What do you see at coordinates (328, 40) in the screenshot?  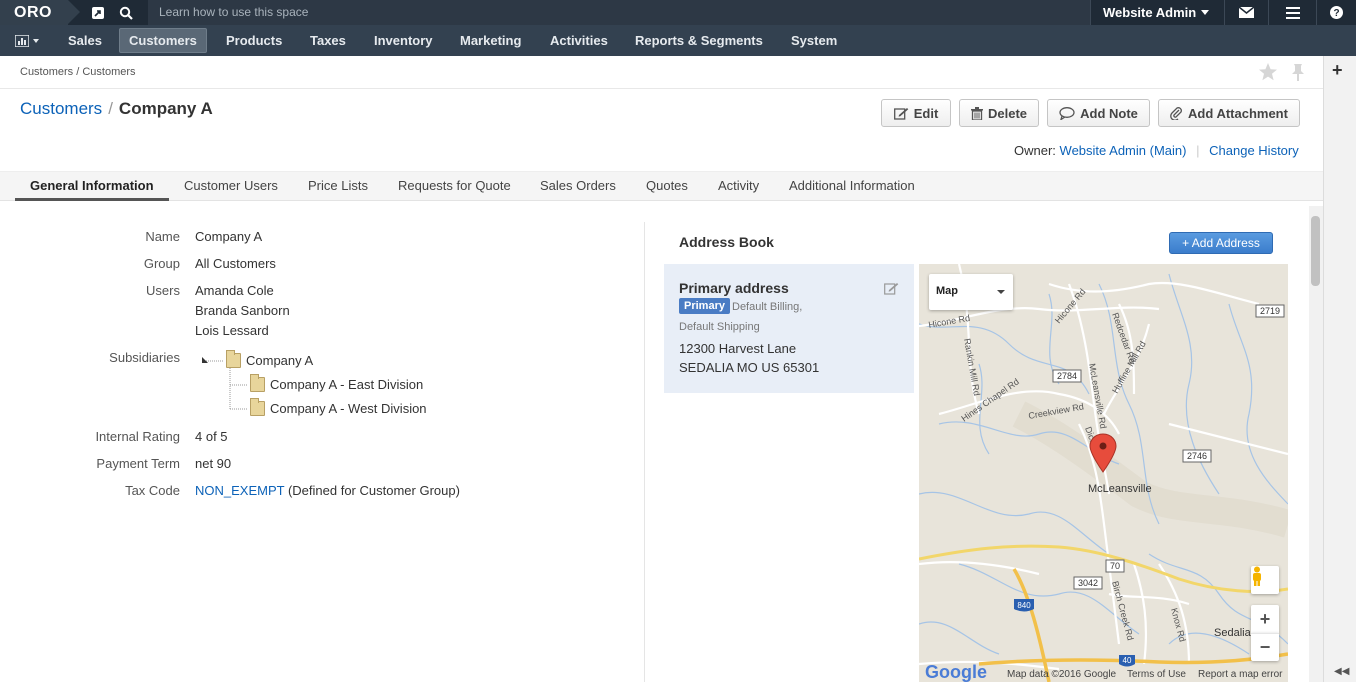 I see `nav-taxes: Taxes` at bounding box center [328, 40].